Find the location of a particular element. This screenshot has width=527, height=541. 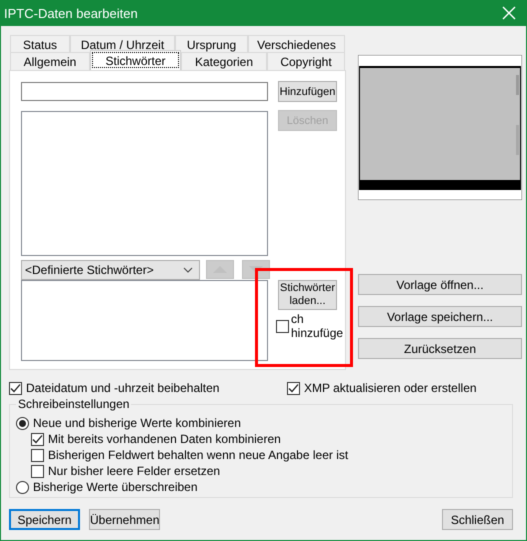

checkbox-label: Mit bereits vorhandenen Daten kombinieren is located at coordinates (164, 439).